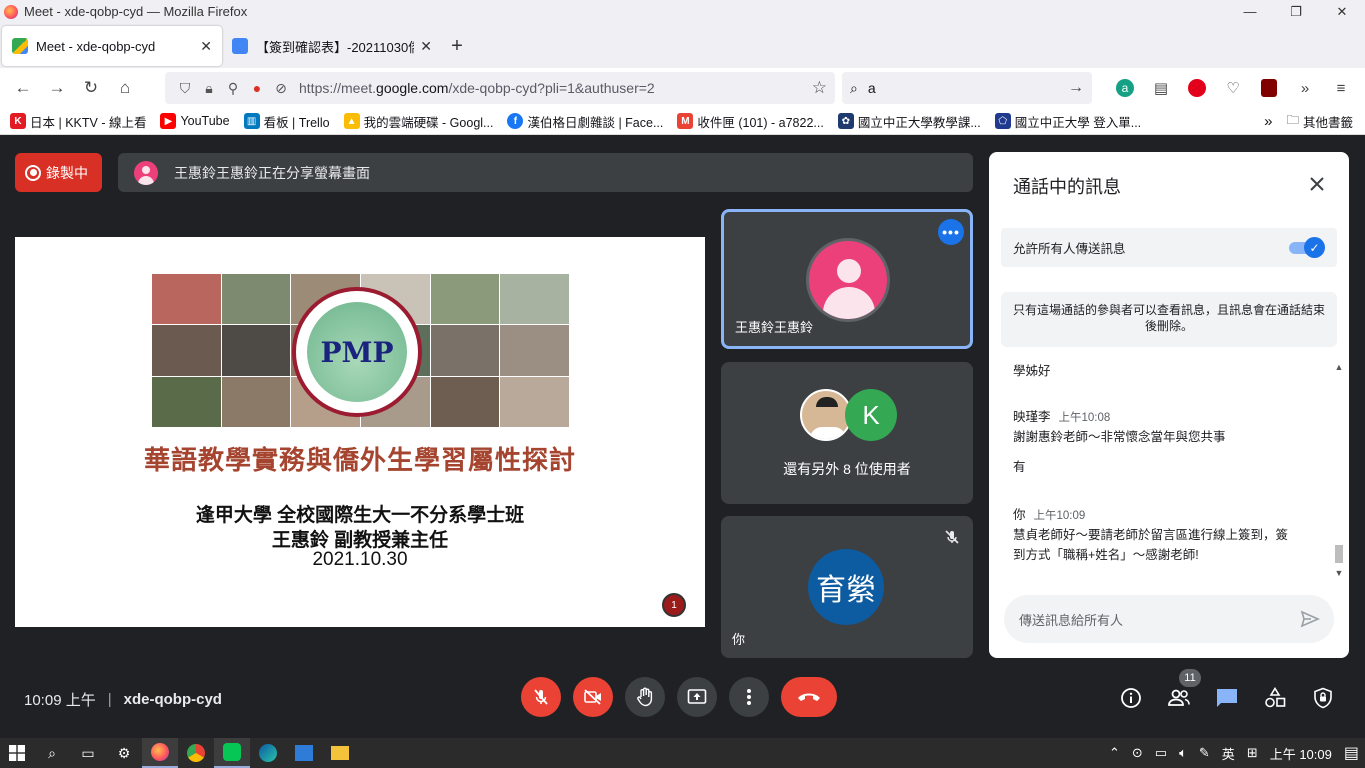 The width and height of the screenshot is (1365, 768). Describe the element at coordinates (124, 753) in the screenshot. I see `settings-icon: ⚙` at that location.